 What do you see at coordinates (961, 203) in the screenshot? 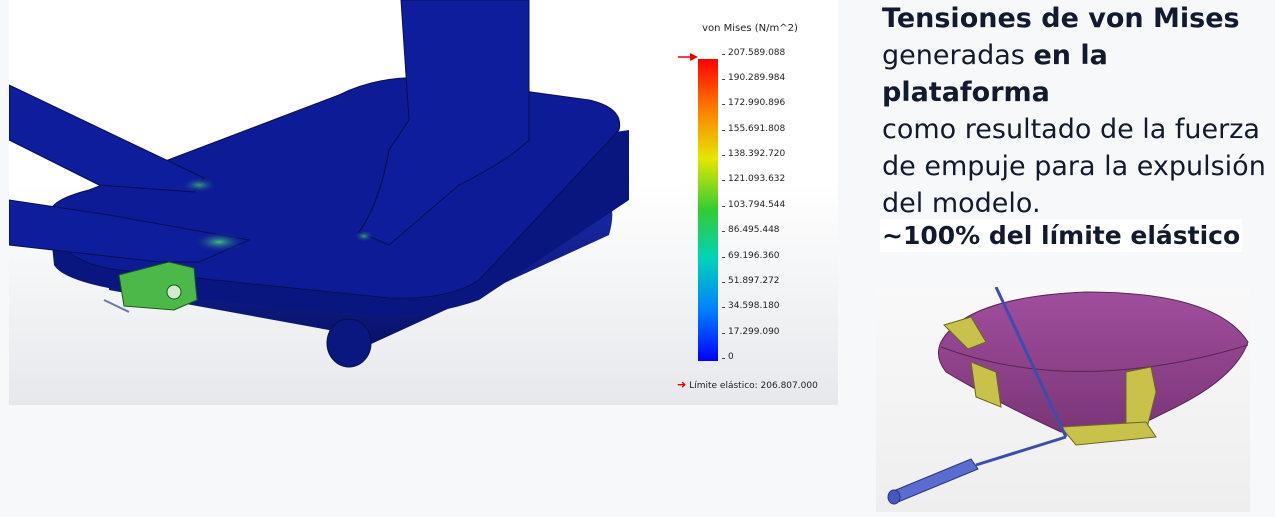
I see `description-line-5: del modelo.` at bounding box center [961, 203].